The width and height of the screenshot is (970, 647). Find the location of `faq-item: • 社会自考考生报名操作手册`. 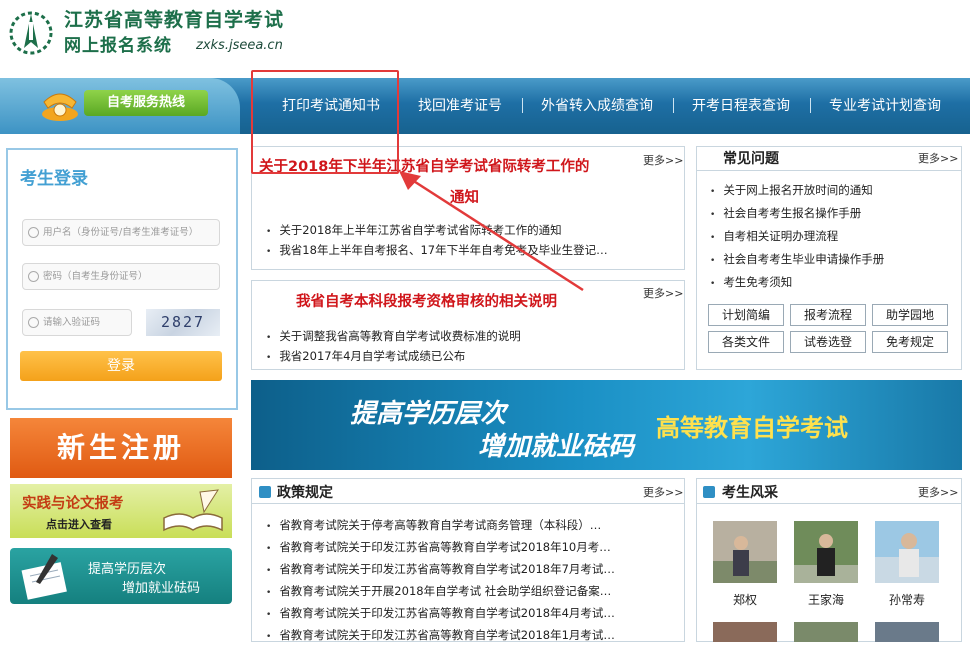

faq-item: • 社会自考考生报名操作手册 is located at coordinates (785, 214).